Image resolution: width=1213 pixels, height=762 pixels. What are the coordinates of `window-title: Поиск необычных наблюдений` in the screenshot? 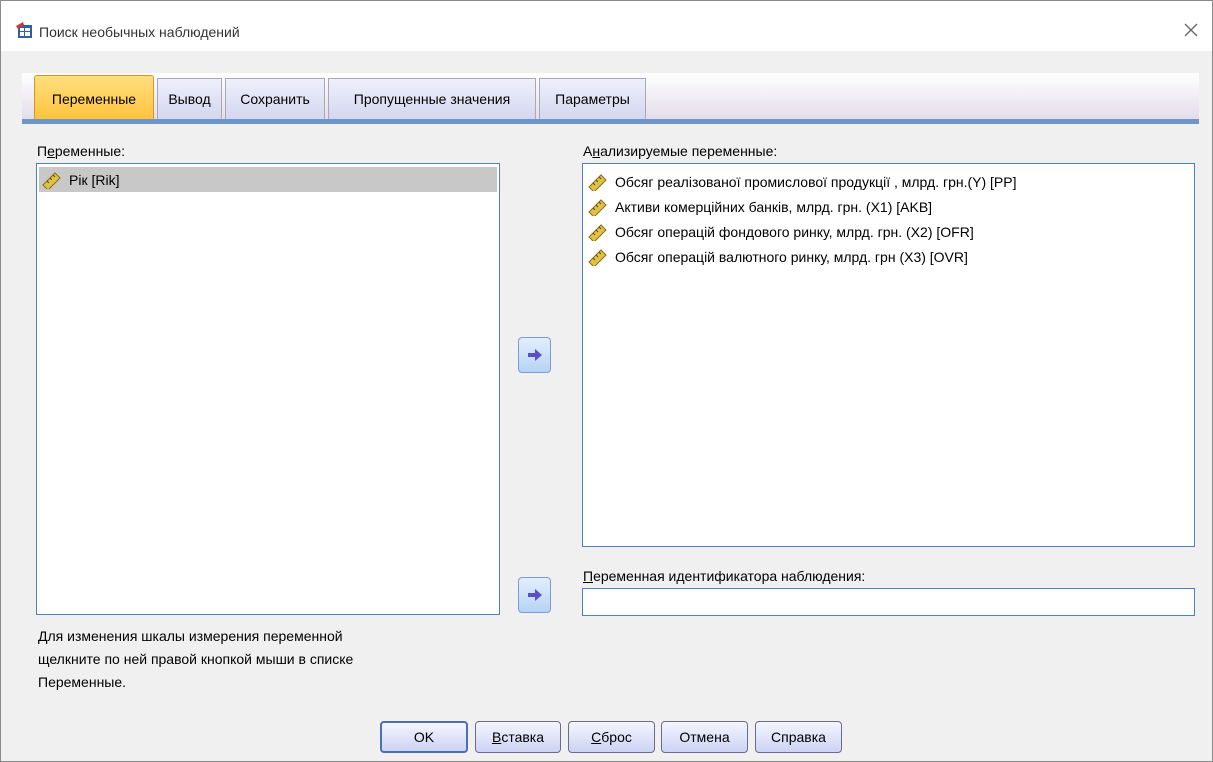 It's located at (139, 32).